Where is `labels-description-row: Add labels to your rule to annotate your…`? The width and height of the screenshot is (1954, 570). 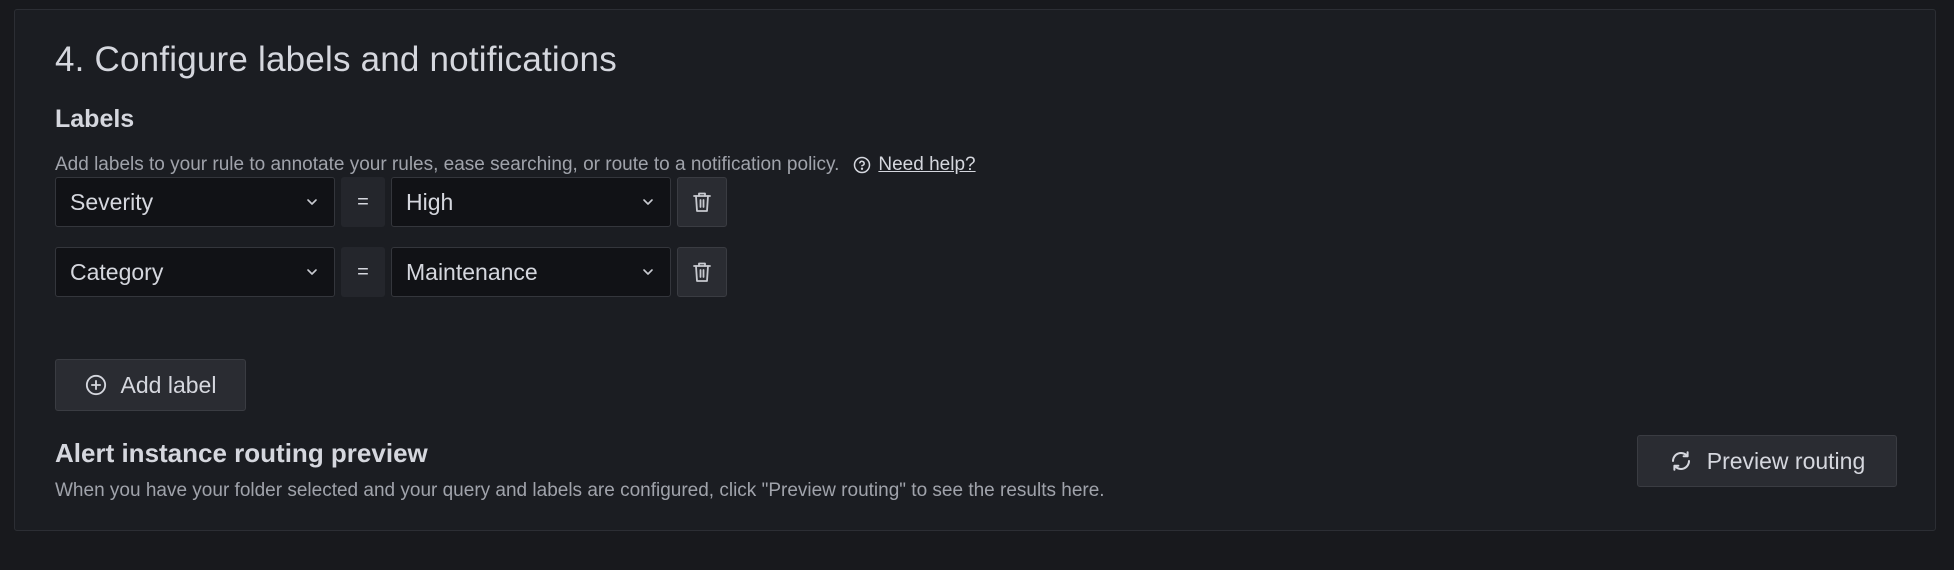 labels-description-row: Add labels to your rule to annotate your… is located at coordinates (515, 165).